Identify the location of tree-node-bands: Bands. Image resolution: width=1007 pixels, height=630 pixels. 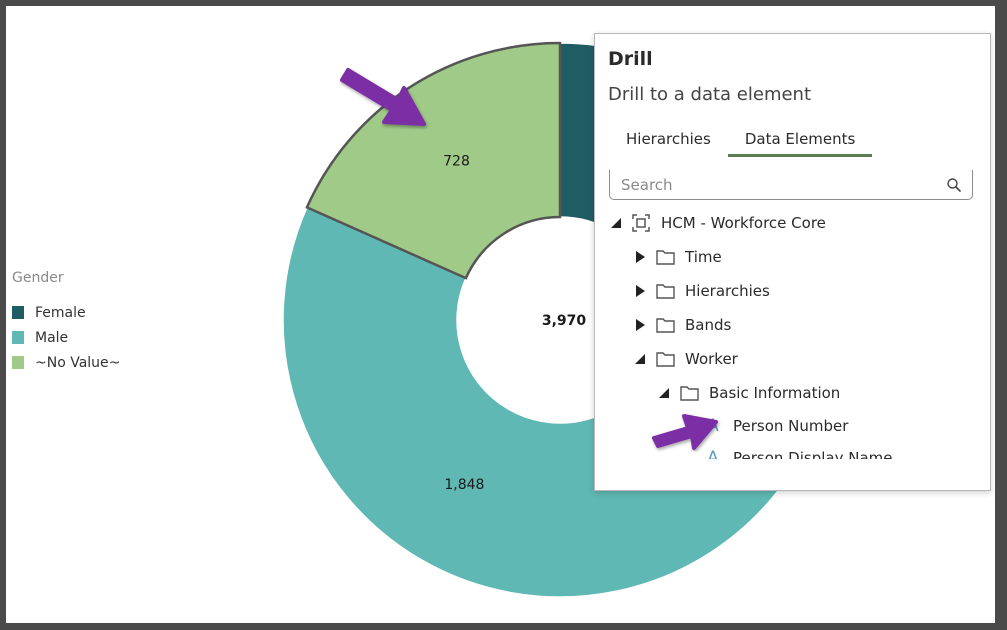
(794, 325).